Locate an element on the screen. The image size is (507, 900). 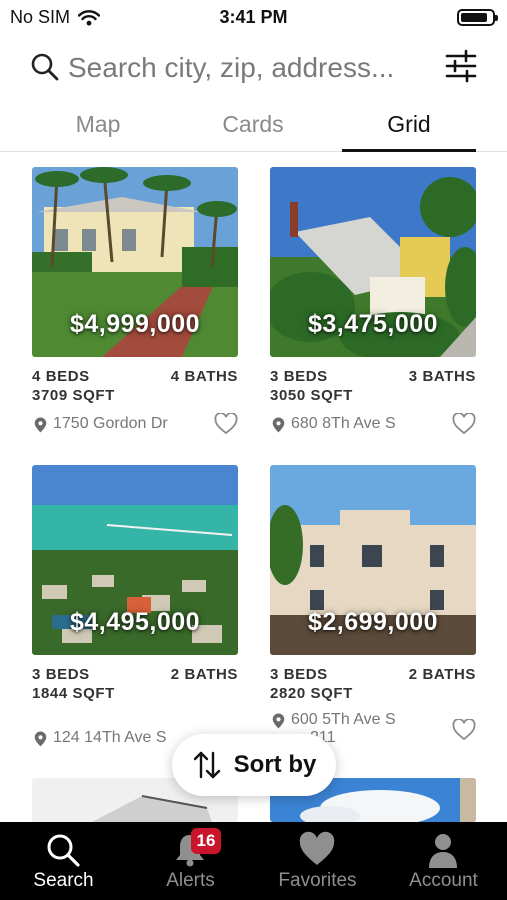
tab-cards: Cards is located at coordinates (253, 127).